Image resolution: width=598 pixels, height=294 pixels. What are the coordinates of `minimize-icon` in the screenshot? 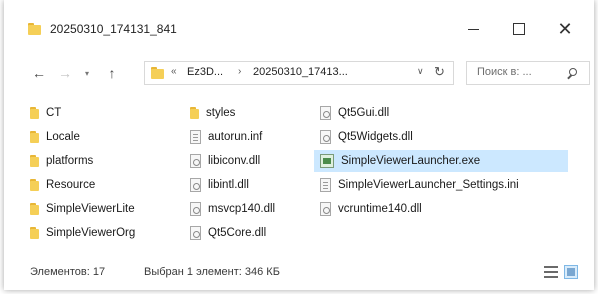 It's located at (473, 29).